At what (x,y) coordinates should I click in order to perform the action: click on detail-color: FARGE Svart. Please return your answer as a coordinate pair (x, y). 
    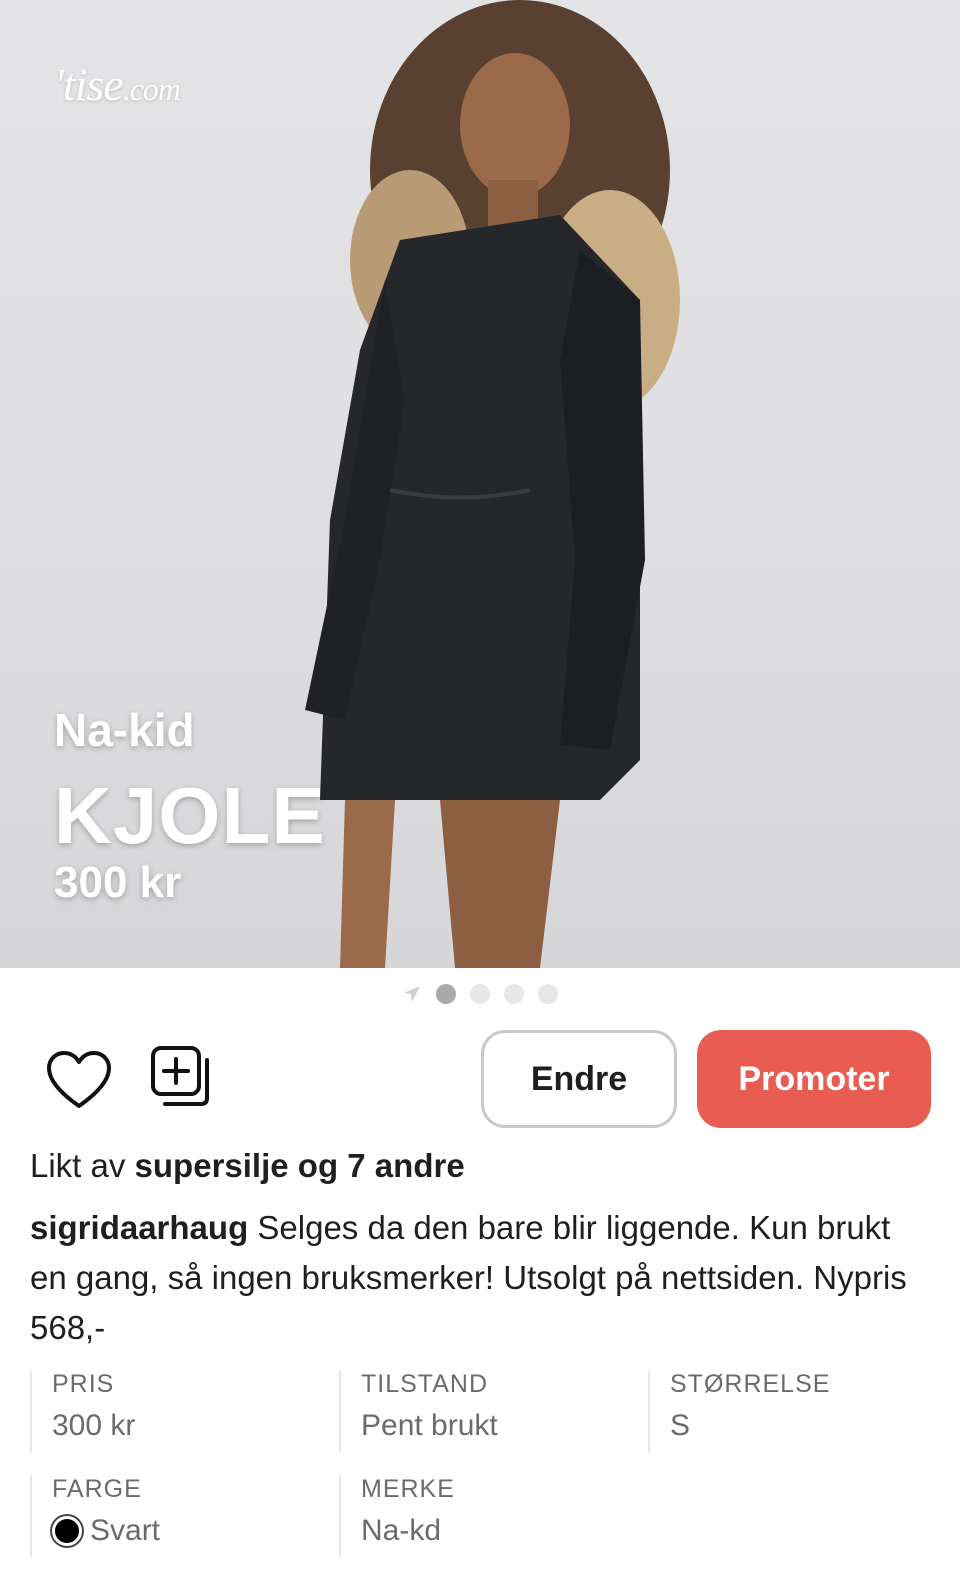
    Looking at the image, I should click on (180, 1516).